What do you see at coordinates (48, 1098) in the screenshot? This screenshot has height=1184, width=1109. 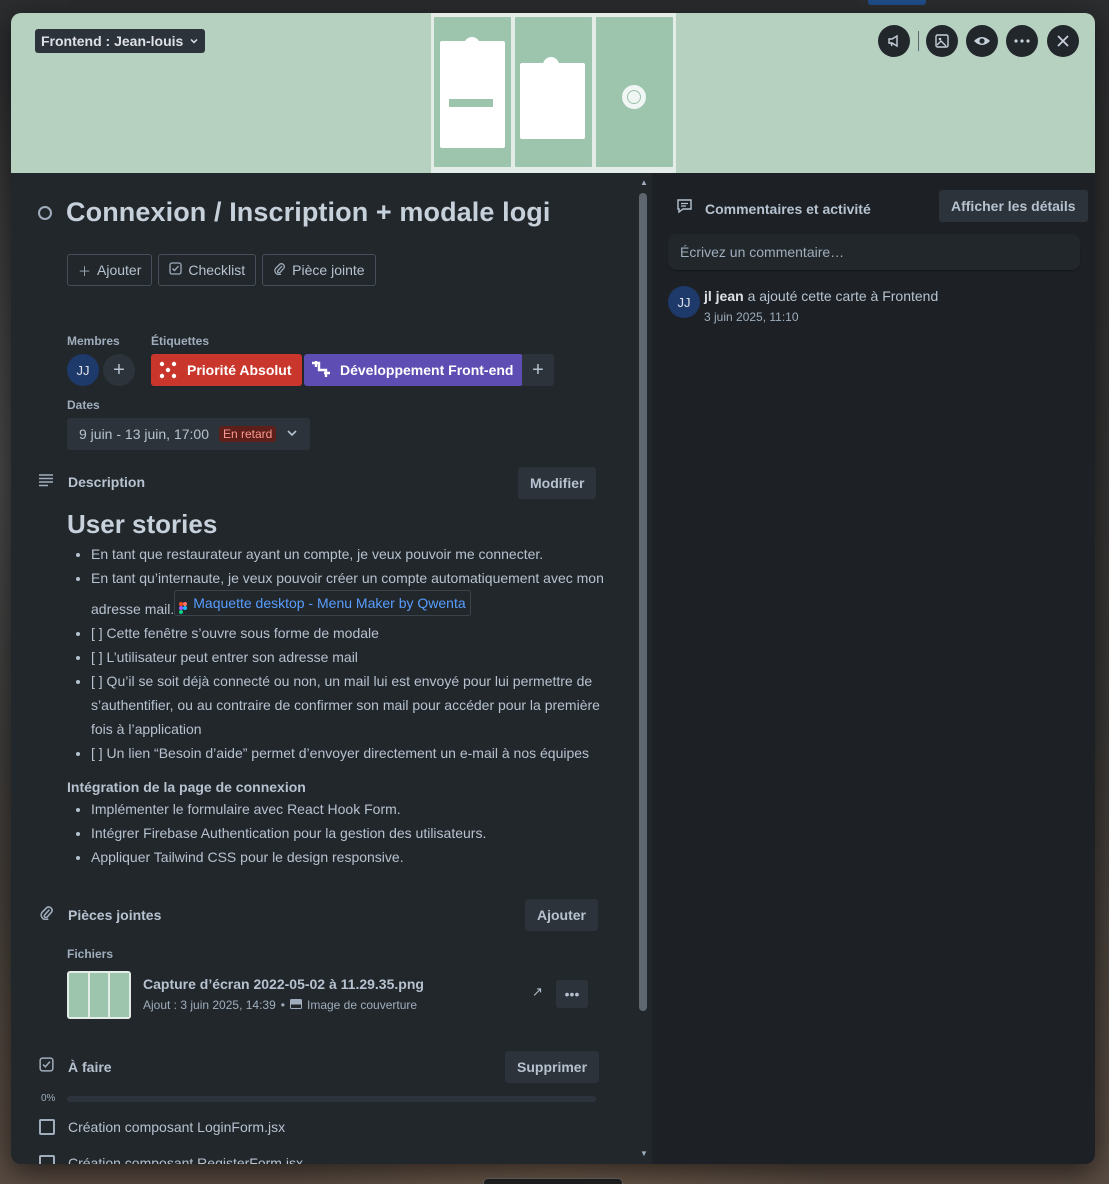 I see `checklist-percent: 0%` at bounding box center [48, 1098].